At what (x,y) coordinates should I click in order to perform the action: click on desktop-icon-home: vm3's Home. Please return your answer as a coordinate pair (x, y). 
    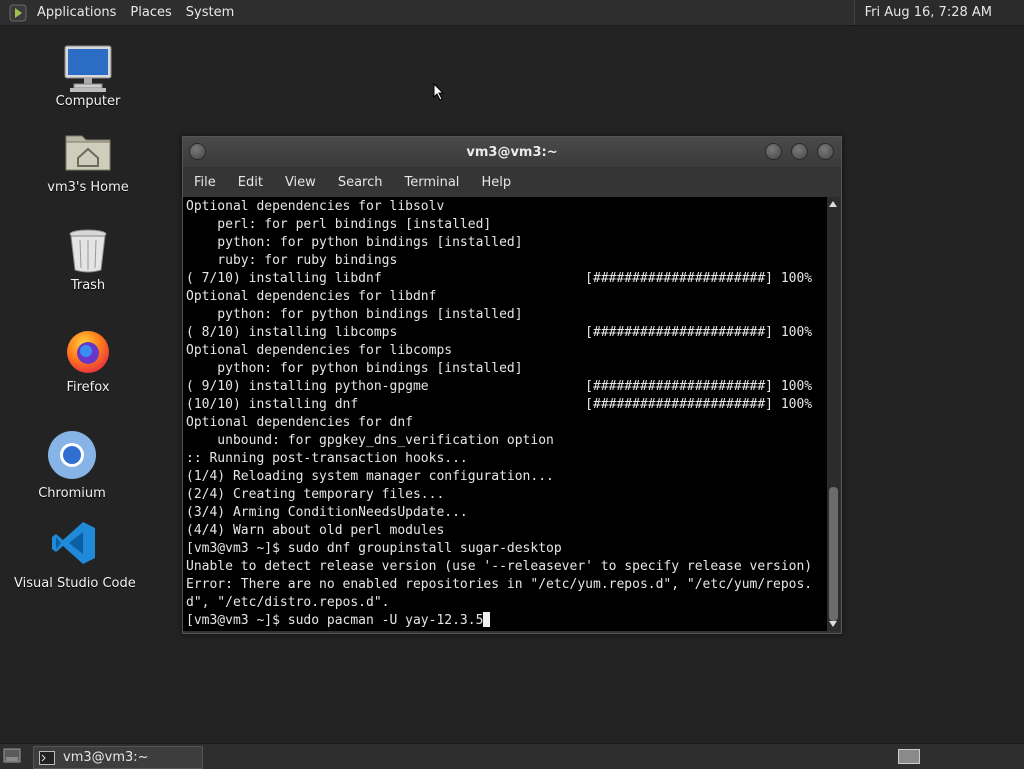
    Looking at the image, I should click on (88, 161).